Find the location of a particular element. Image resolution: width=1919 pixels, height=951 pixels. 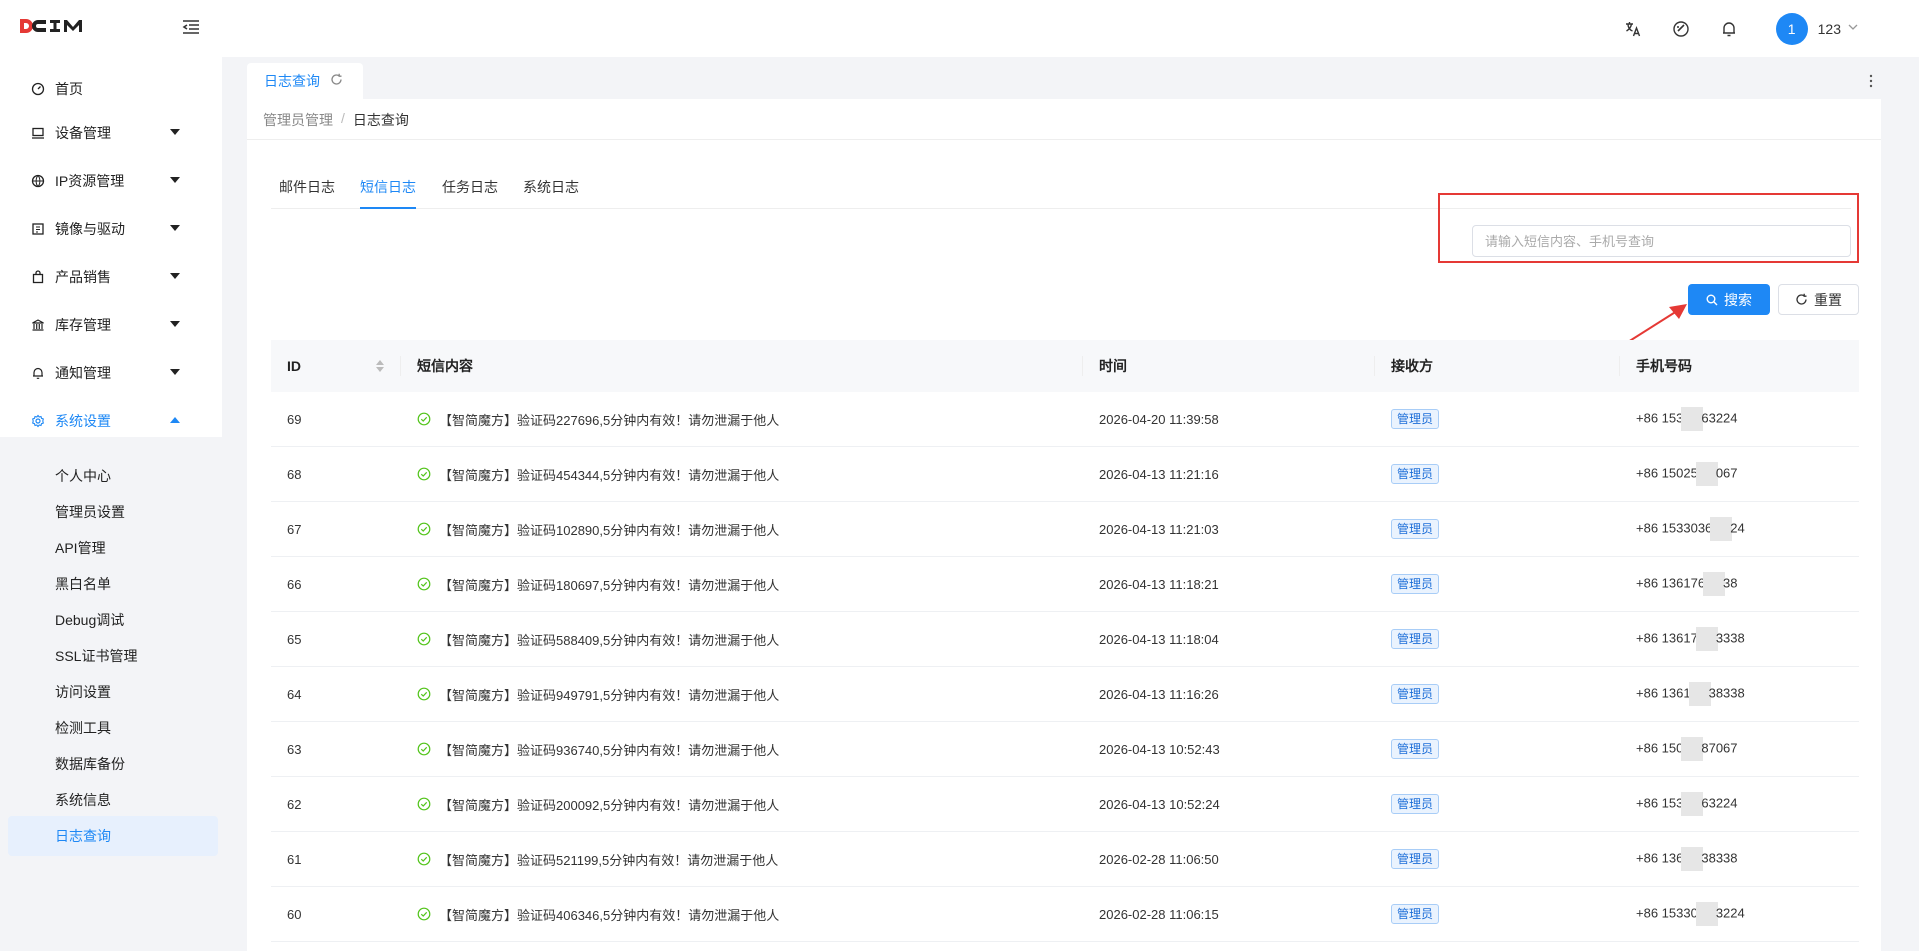

cell-content-text: 【智简魔方】验证码200092,5分钟内有效！请勿泄漏于他人 is located at coordinates (609, 805).